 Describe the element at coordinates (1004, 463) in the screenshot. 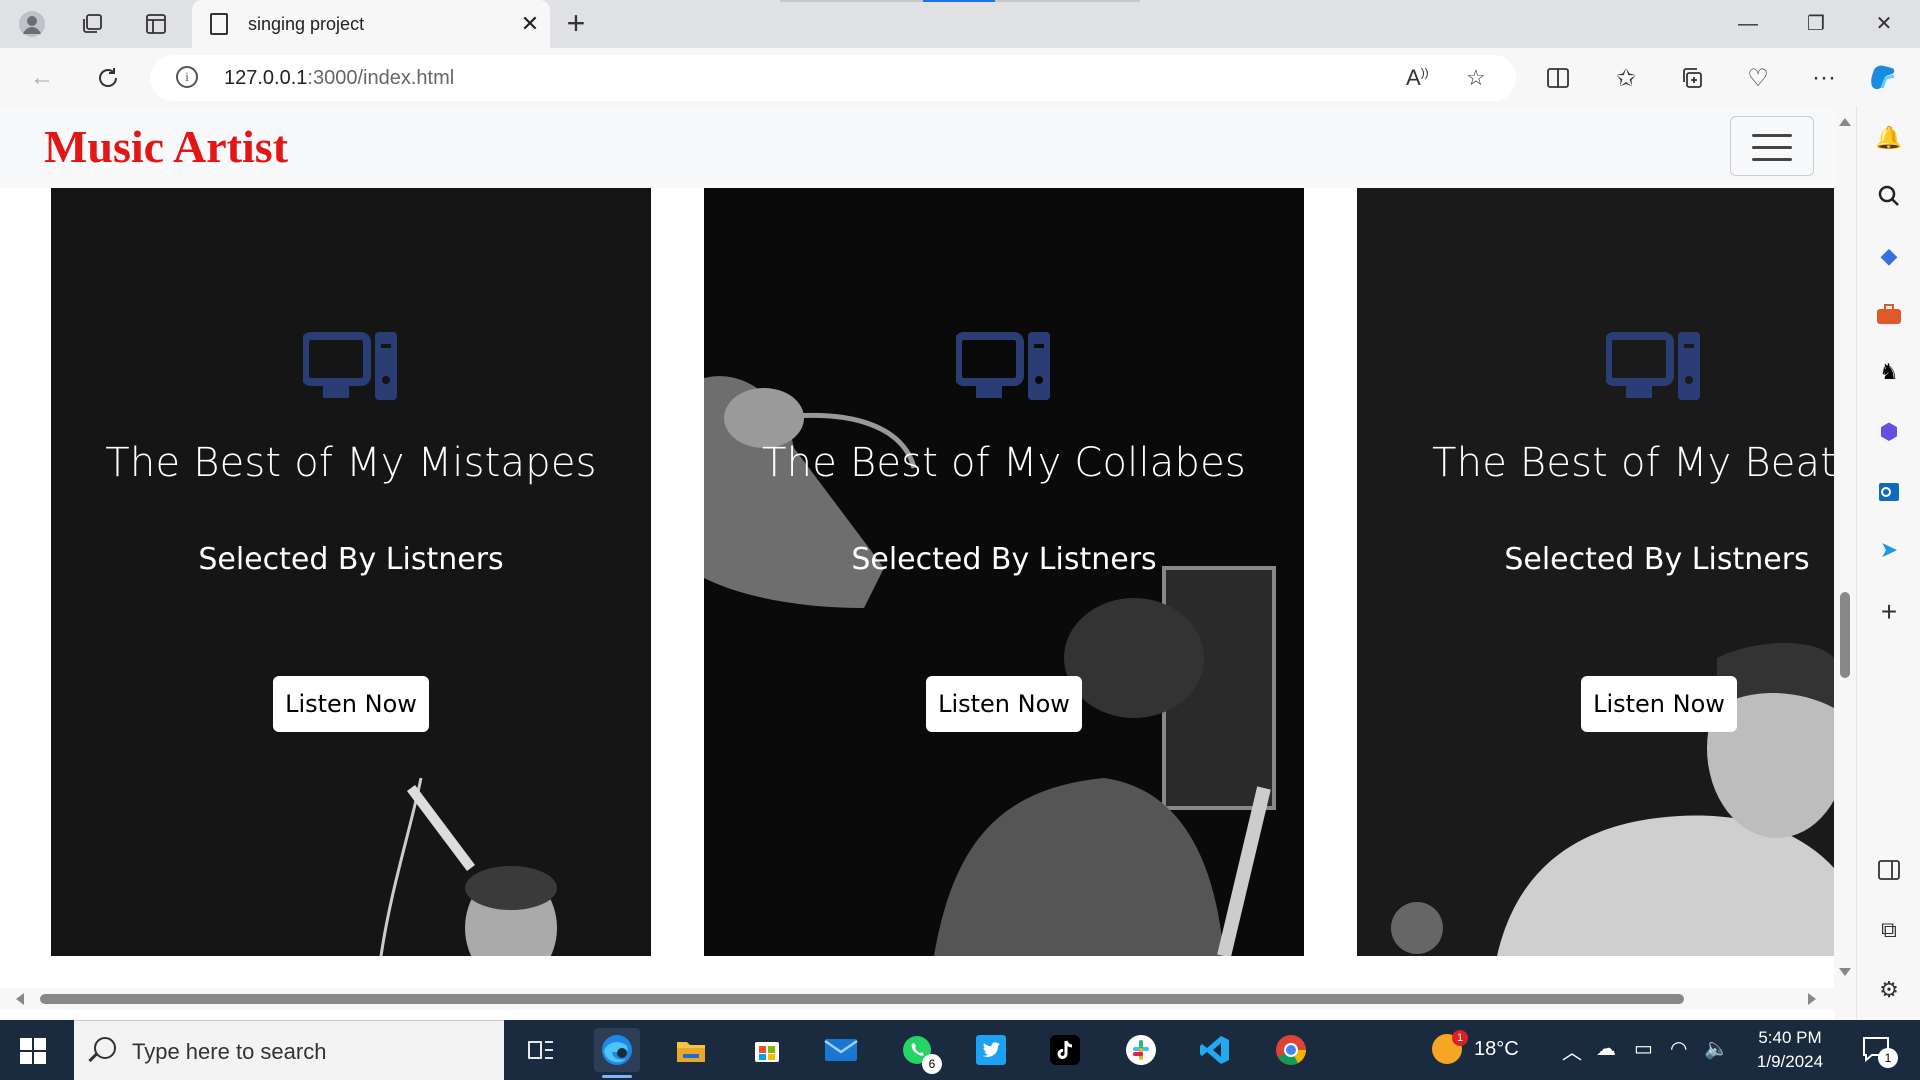

I see `card-title: The Best of My Collabes` at that location.